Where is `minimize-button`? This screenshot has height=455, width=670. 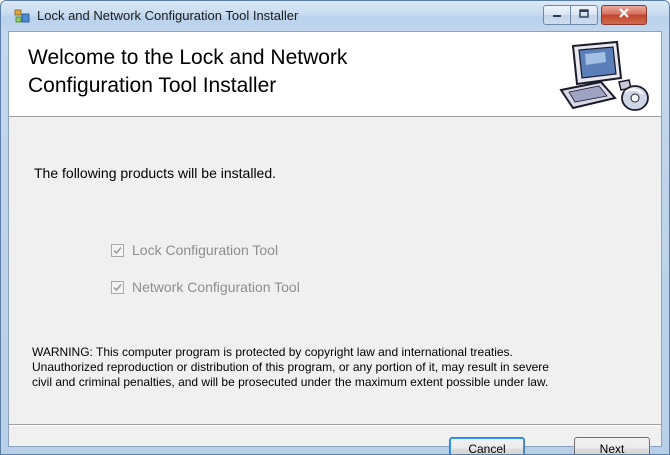
minimize-button is located at coordinates (557, 15).